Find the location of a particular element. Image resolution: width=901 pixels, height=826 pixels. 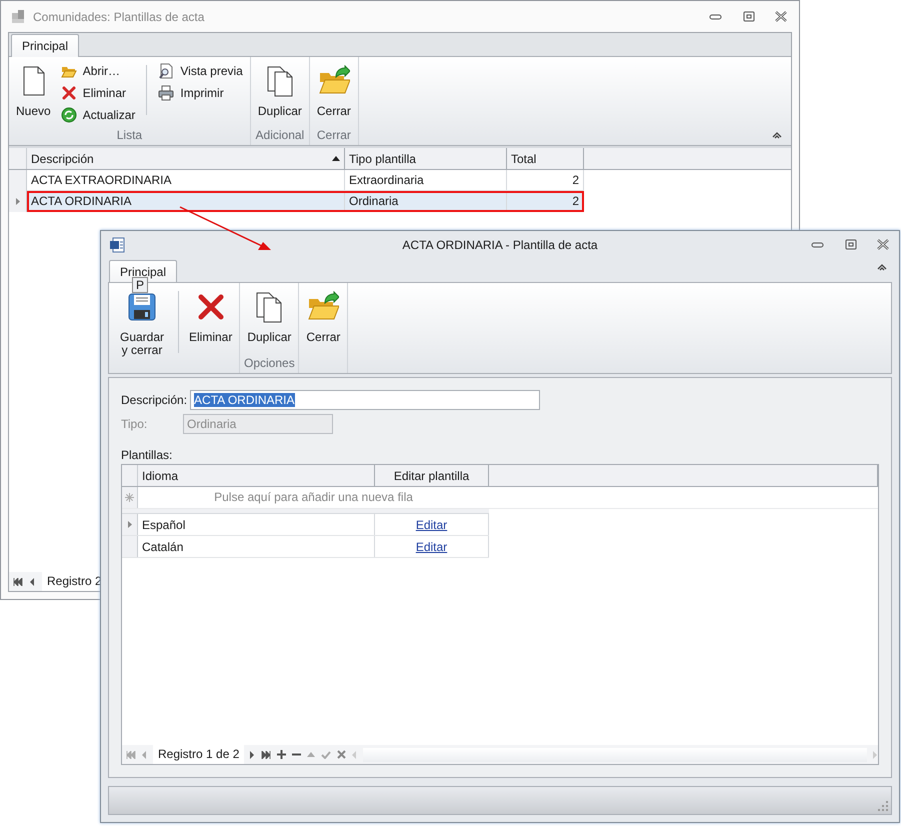

previous-record-icon is located at coordinates (32, 582).